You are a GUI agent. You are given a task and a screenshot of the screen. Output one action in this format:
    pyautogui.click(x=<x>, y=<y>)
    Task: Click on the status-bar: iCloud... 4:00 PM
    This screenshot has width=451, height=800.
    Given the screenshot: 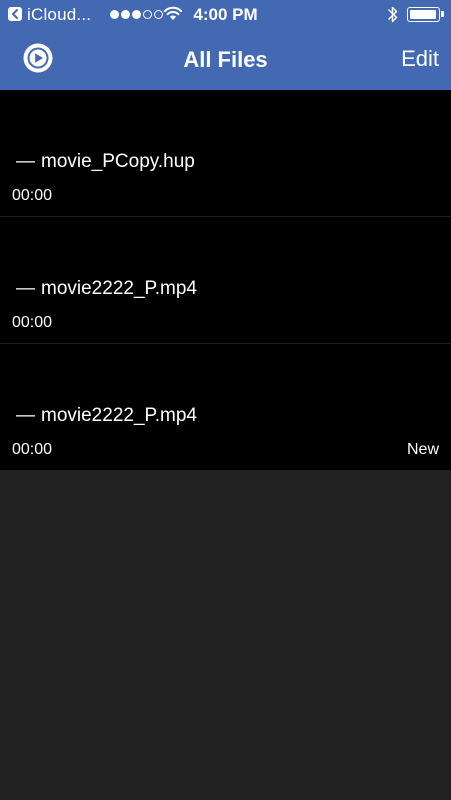 What is the action you would take?
    pyautogui.click(x=225, y=15)
    